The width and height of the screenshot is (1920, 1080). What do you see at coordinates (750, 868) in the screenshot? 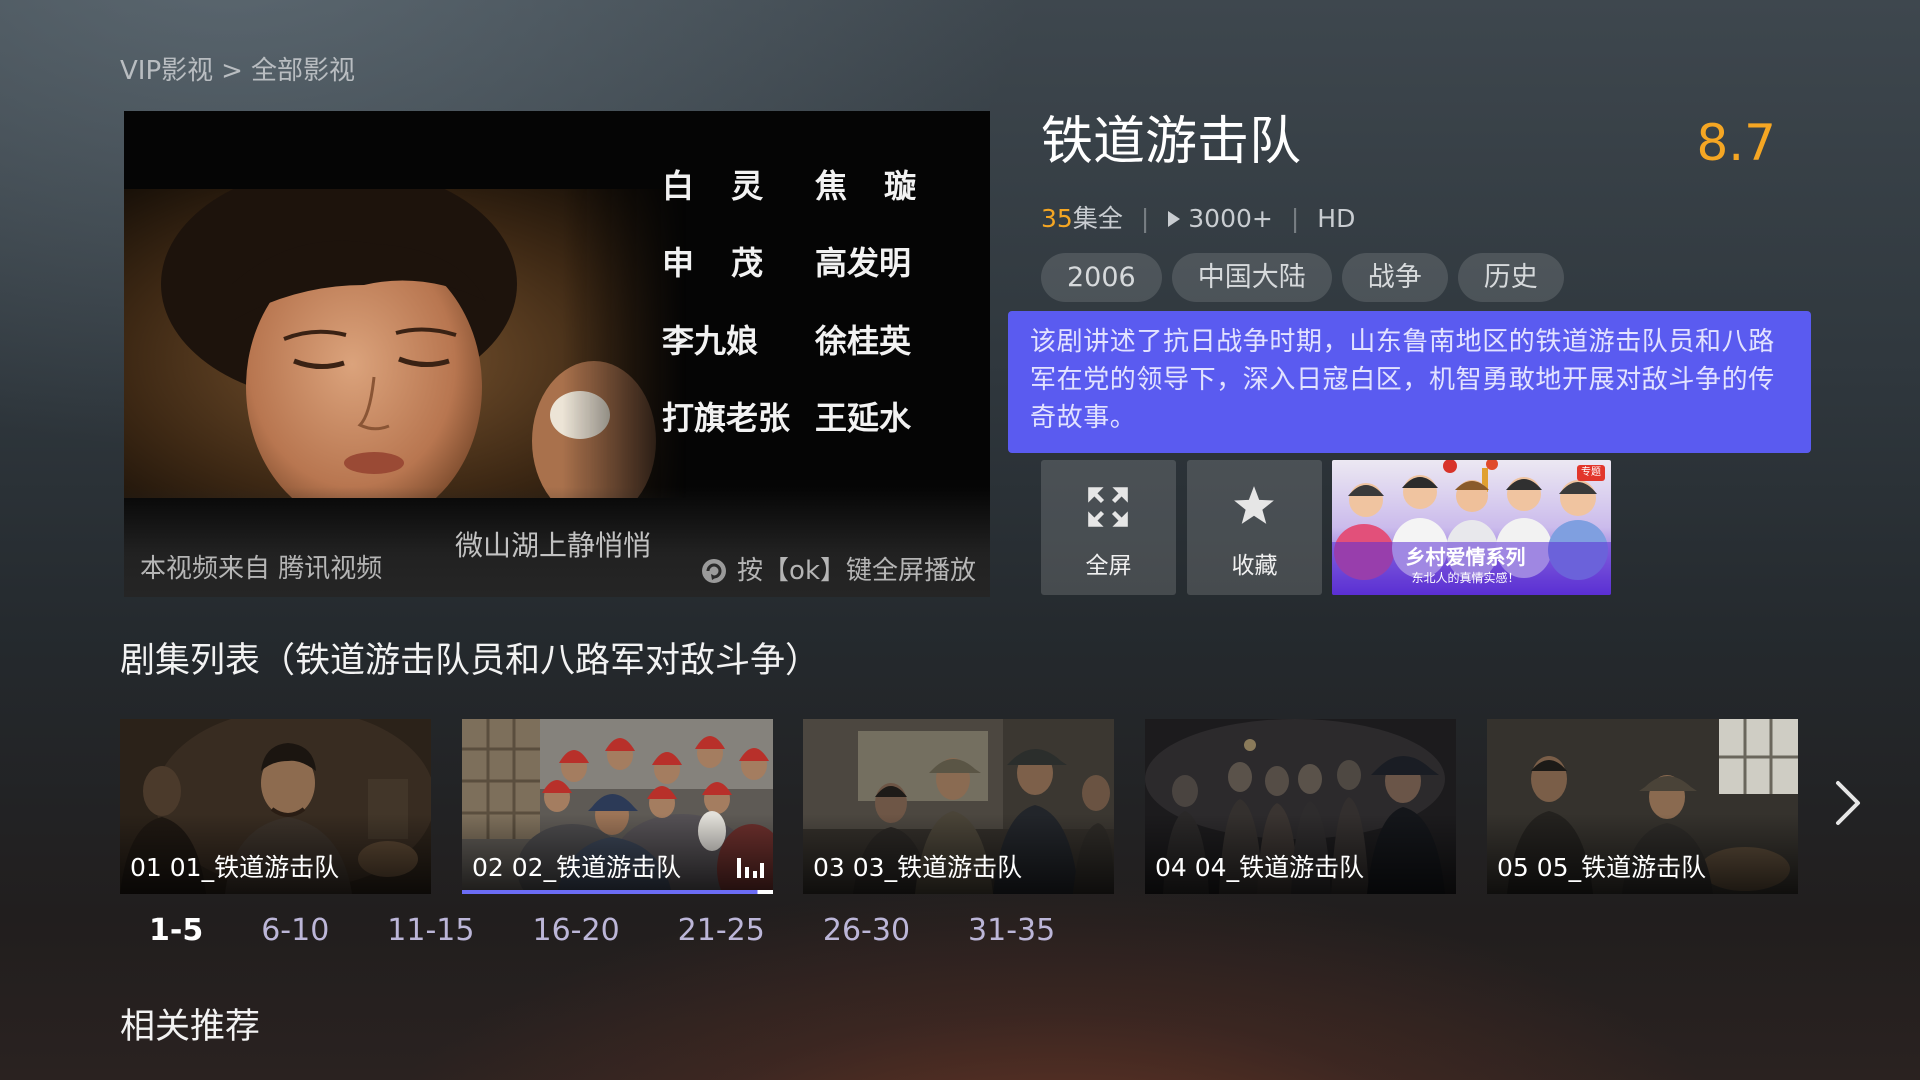
I see `equalizer-icon` at bounding box center [750, 868].